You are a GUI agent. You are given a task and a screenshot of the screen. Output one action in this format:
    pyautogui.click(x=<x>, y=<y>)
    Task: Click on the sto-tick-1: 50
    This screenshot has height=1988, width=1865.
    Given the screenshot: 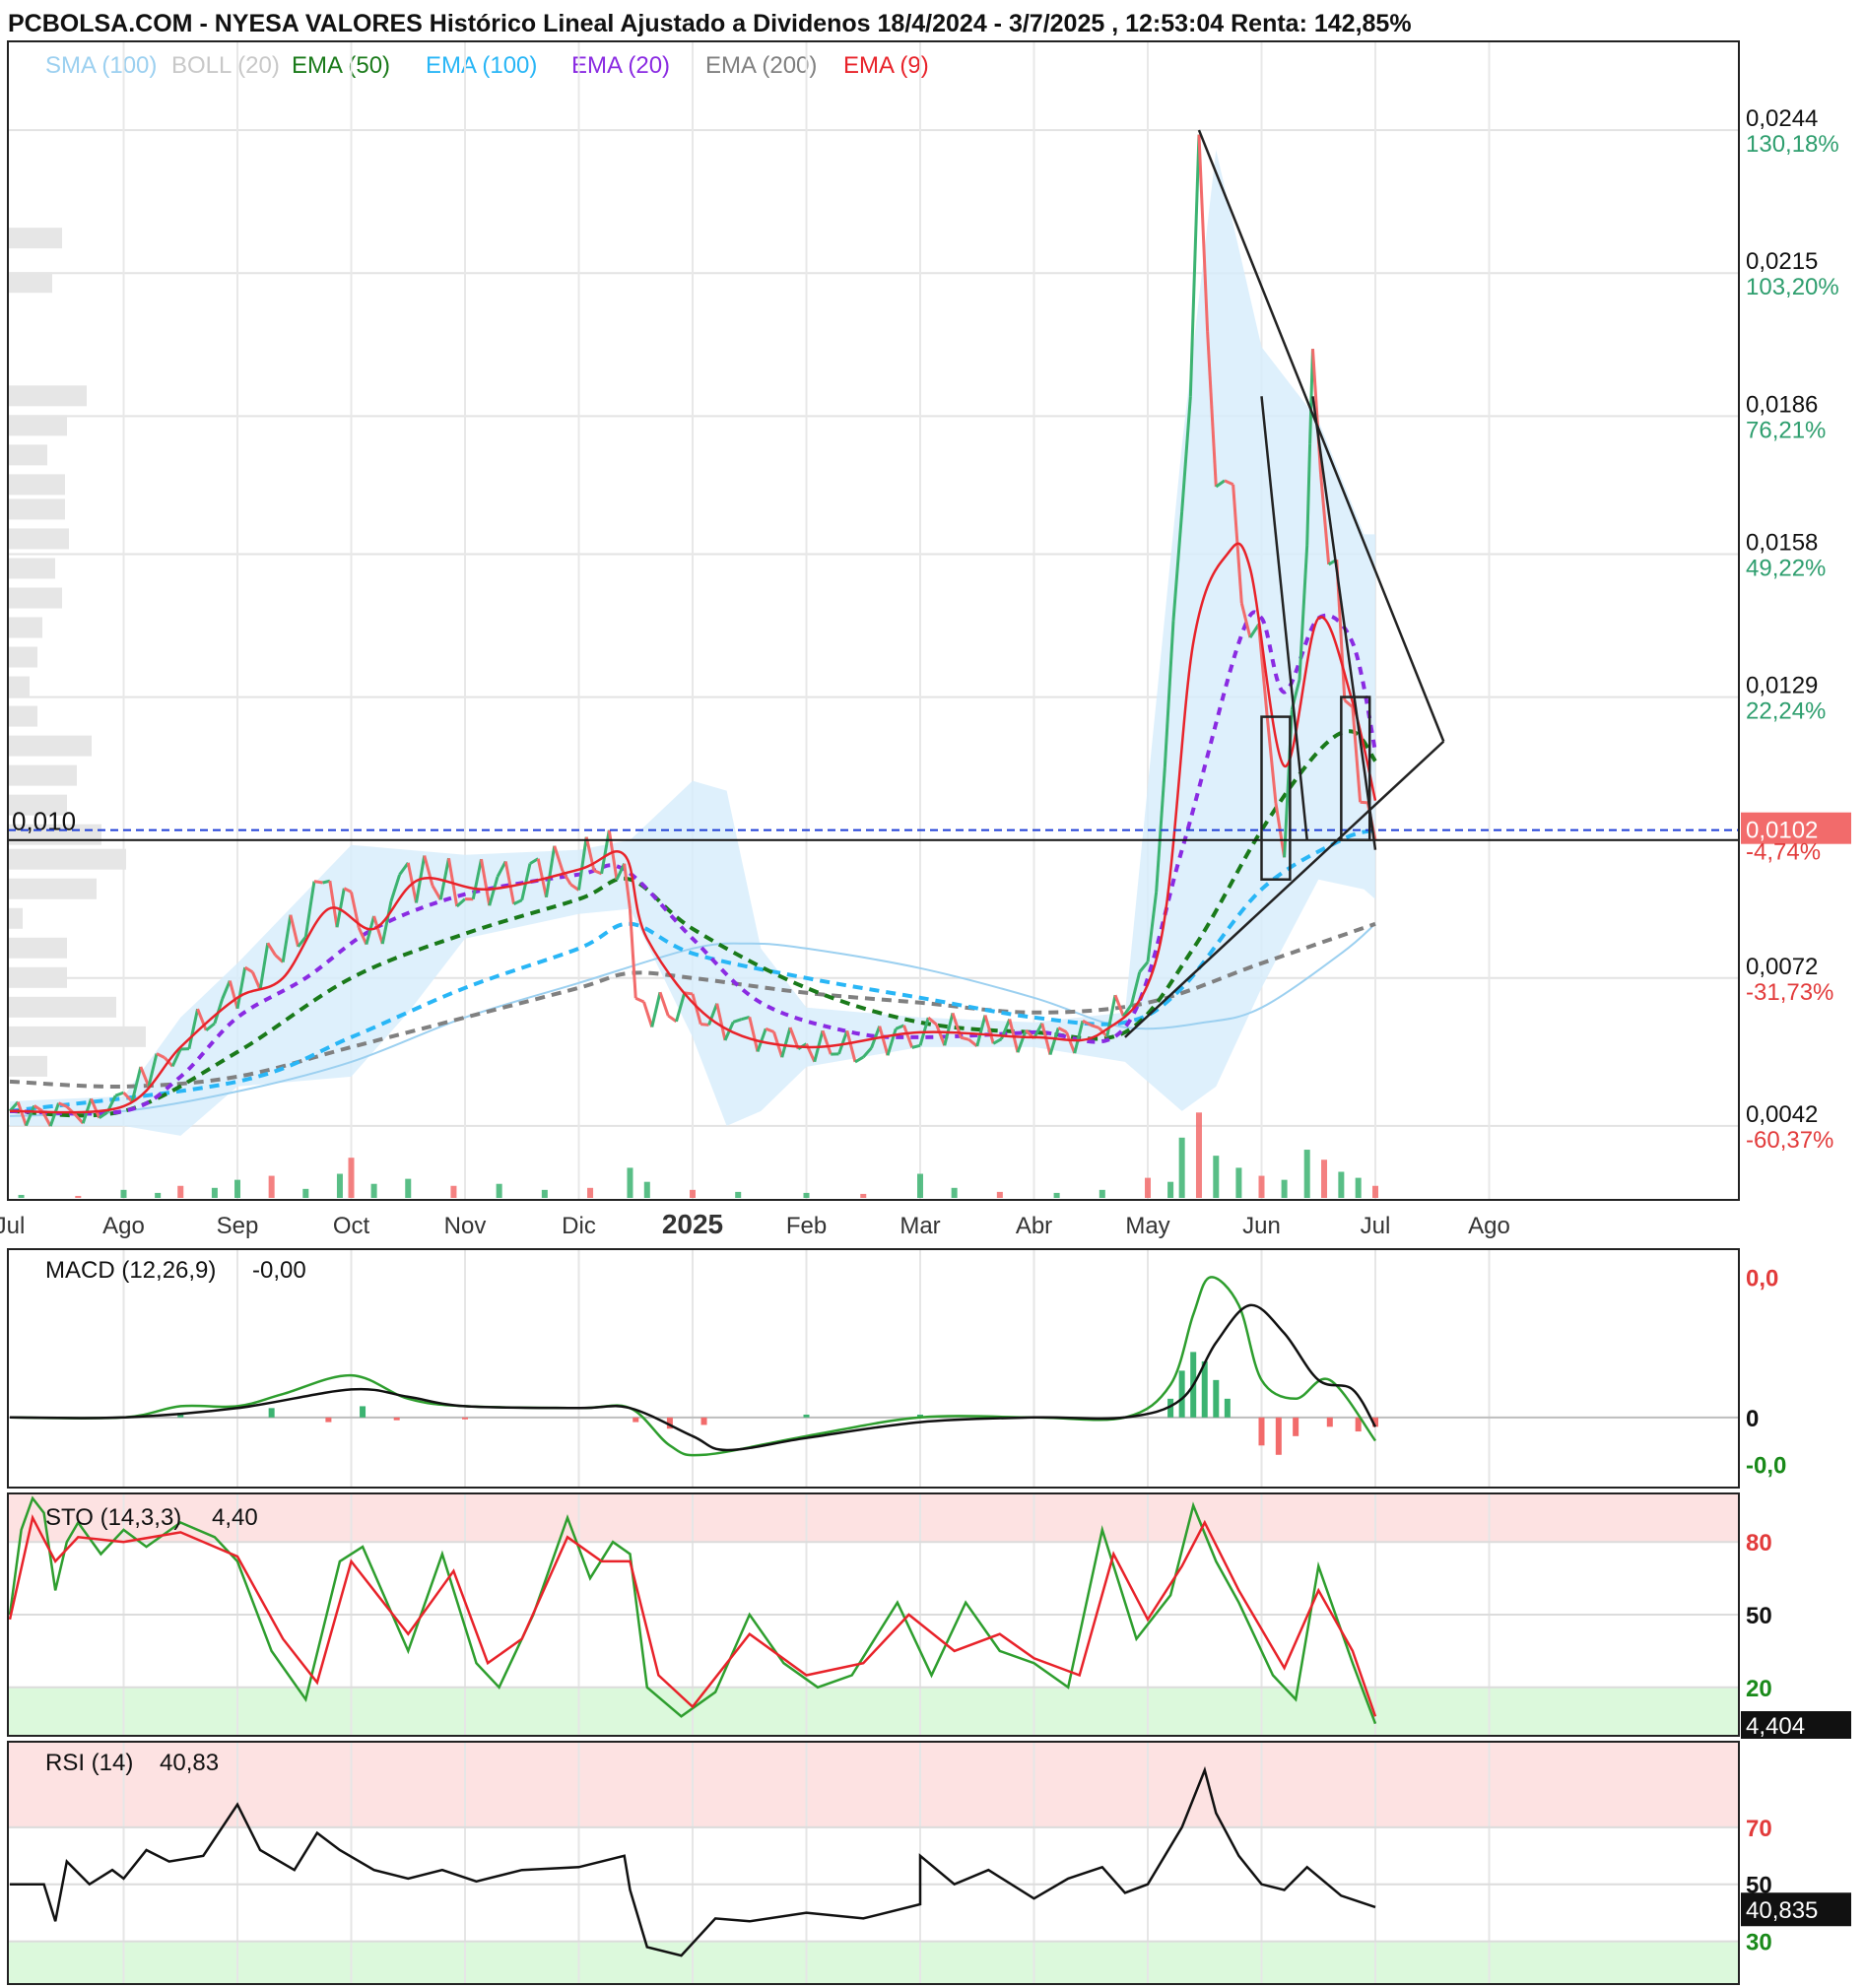 What is the action you would take?
    pyautogui.click(x=1759, y=1616)
    